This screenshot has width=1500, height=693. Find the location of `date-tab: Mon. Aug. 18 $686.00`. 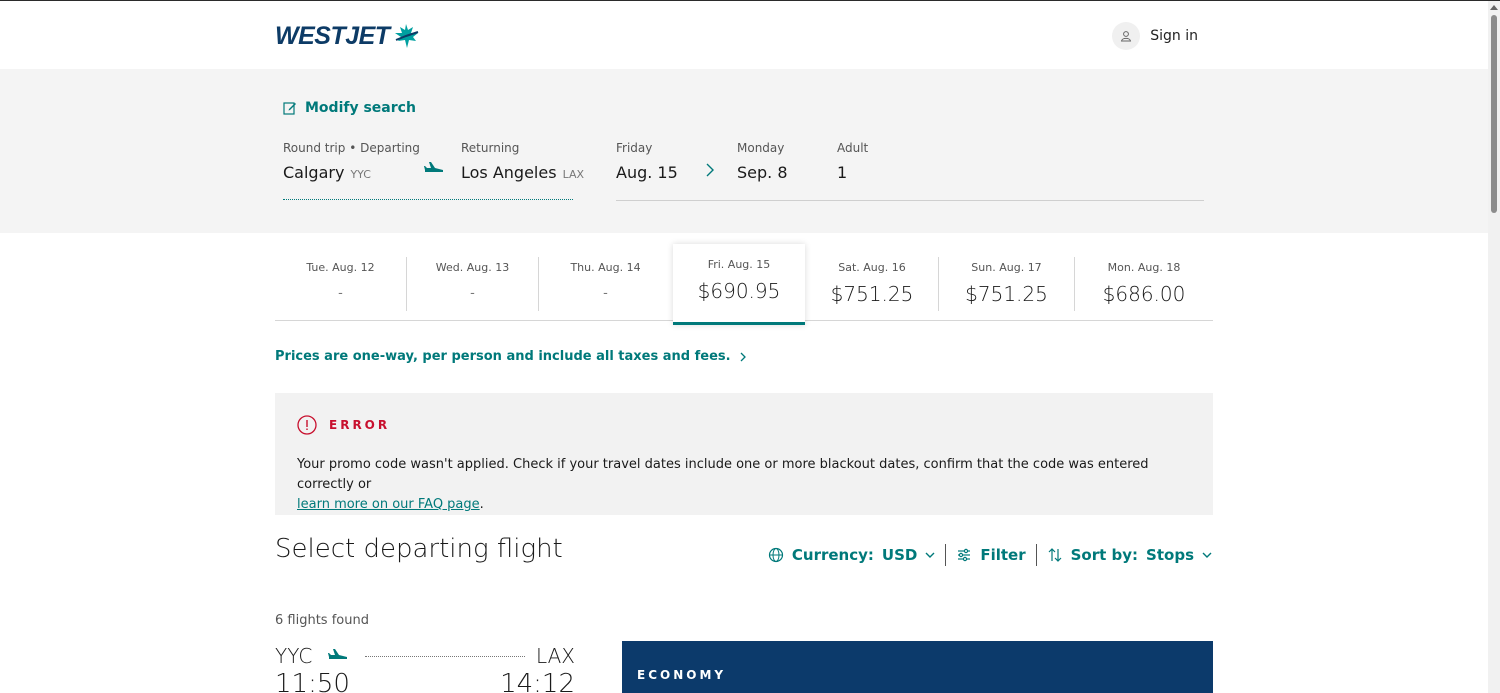

date-tab: Mon. Aug. 18 $686.00 is located at coordinates (1144, 281).